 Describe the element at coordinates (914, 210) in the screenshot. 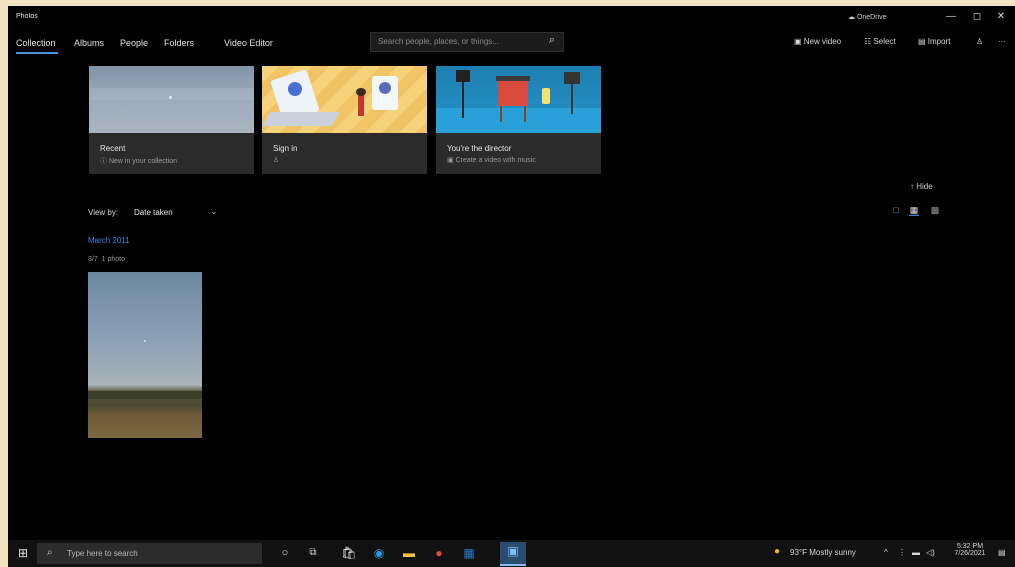

I see `medium-thumbnails-icon: ▦` at that location.